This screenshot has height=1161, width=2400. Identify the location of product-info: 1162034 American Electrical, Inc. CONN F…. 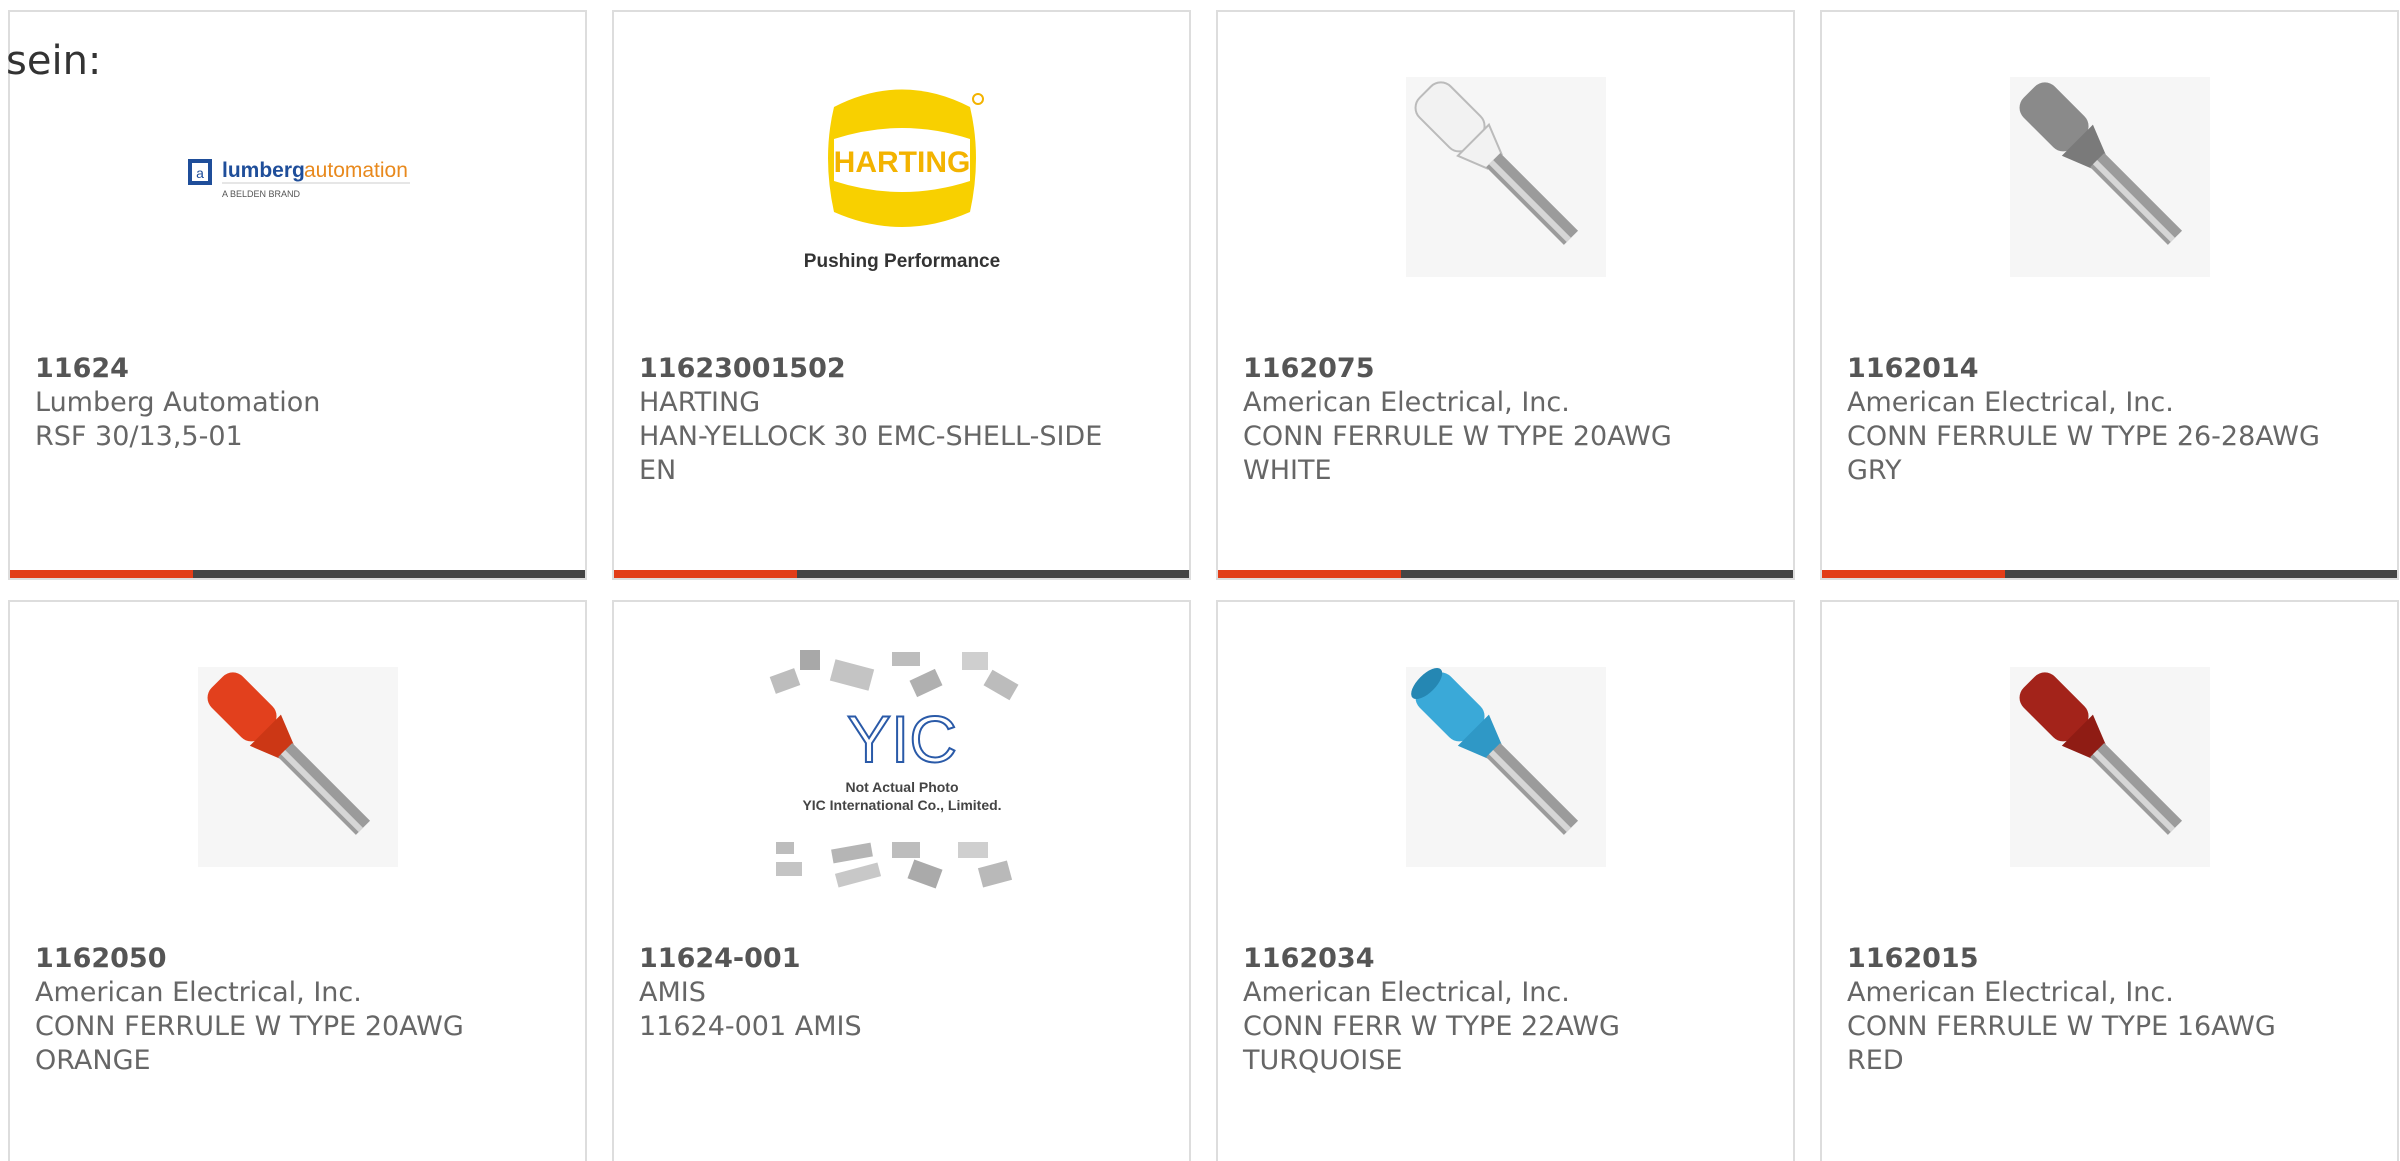
(1483, 1010).